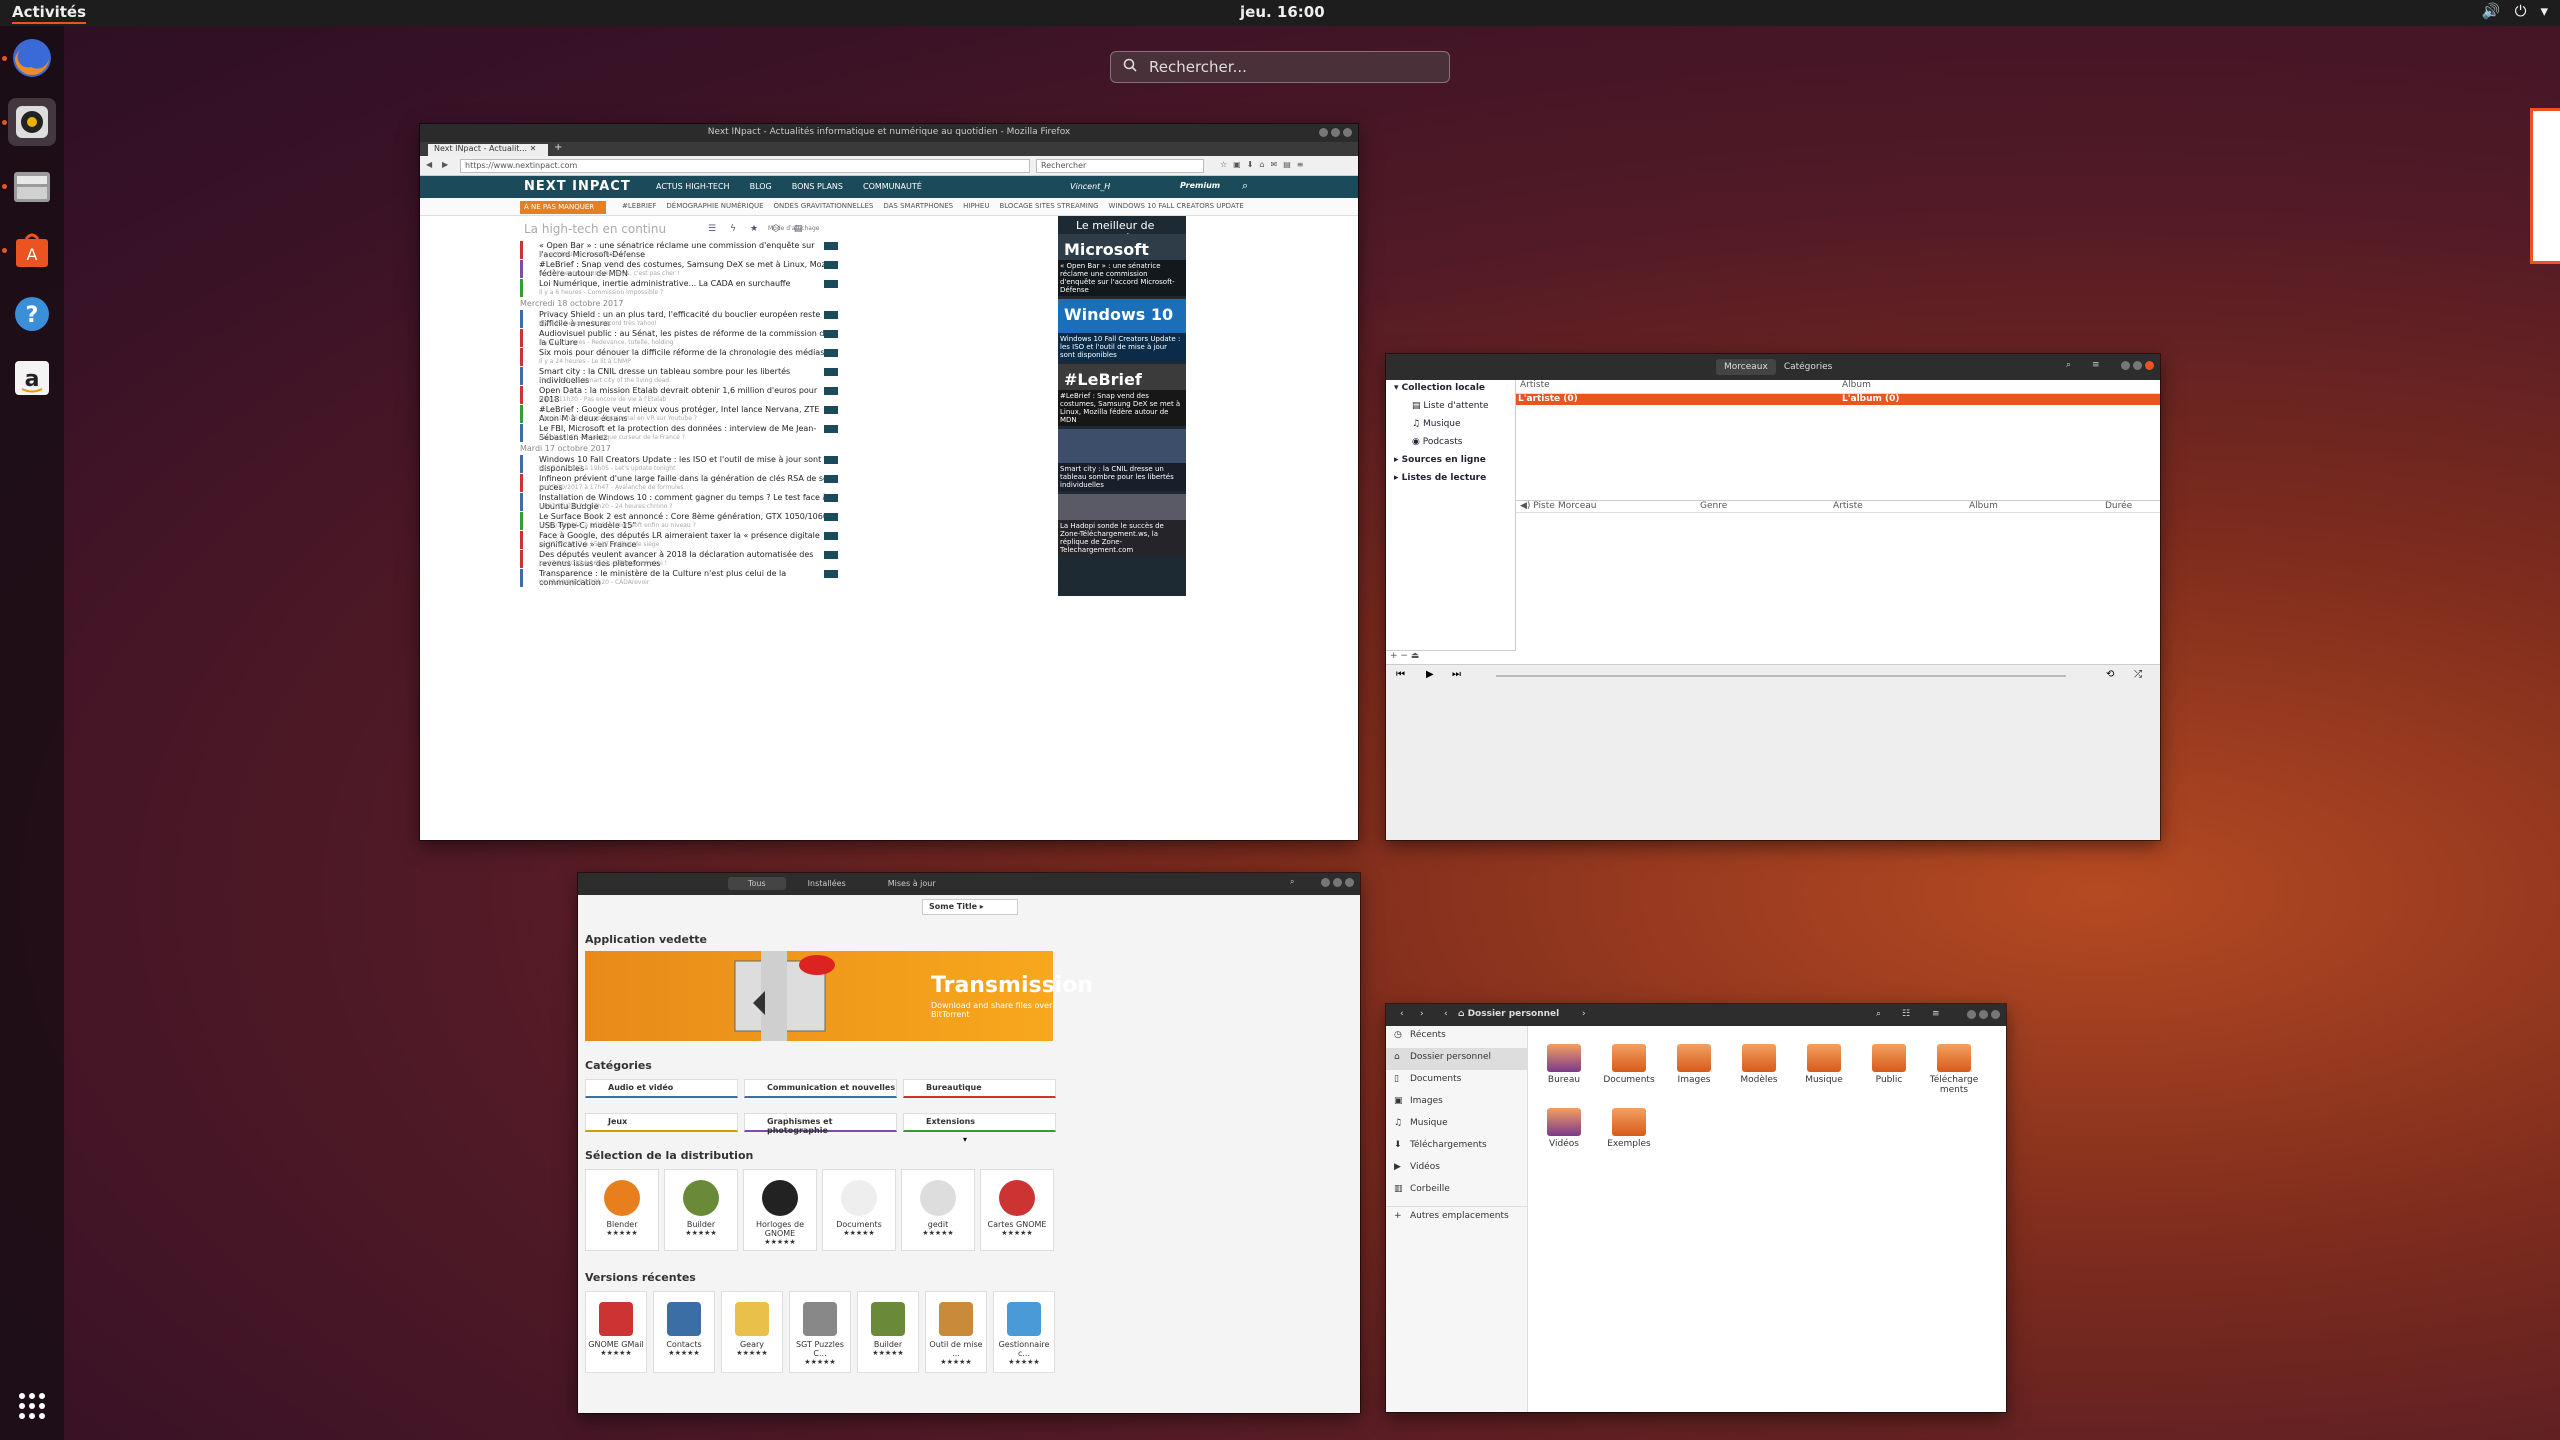  Describe the element at coordinates (488, 150) in the screenshot. I see `browser-tab: Next INpact - Actualit... ✕` at that location.